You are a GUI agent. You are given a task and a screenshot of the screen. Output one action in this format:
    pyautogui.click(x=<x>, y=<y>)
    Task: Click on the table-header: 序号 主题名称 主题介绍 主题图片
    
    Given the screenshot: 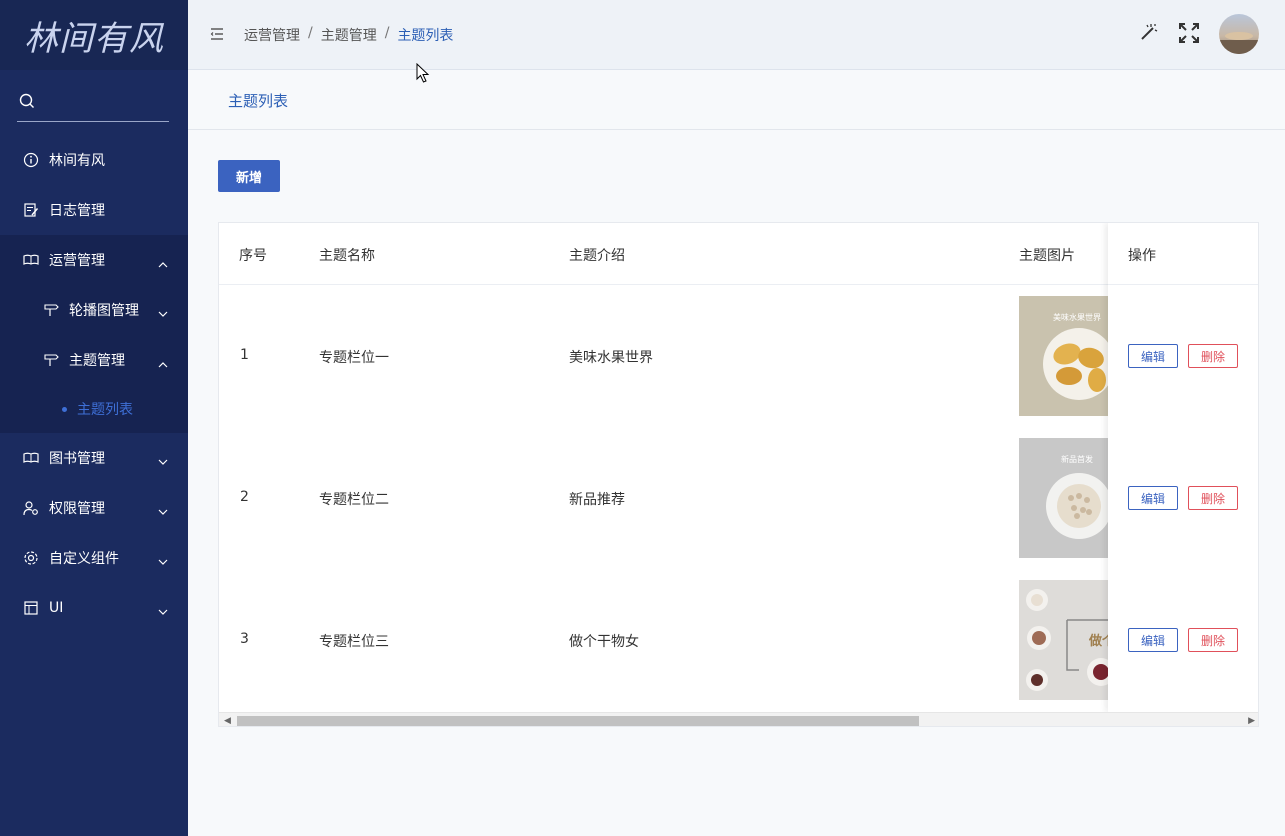 What is the action you would take?
    pyautogui.click(x=738, y=254)
    